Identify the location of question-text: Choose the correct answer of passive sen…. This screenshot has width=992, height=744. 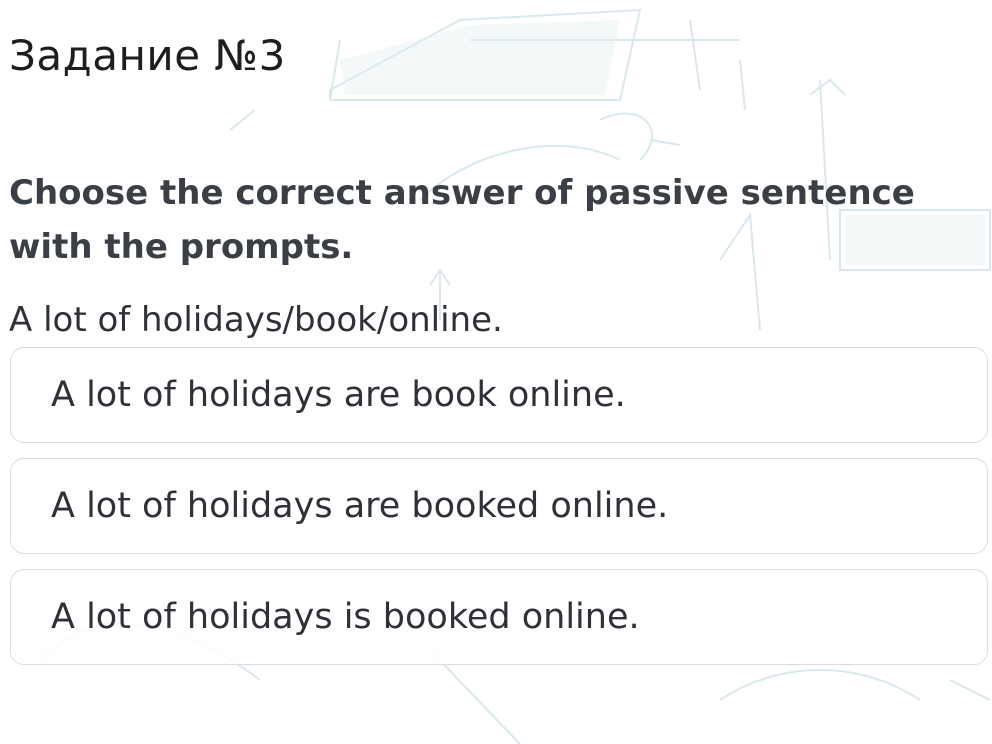
(462, 220).